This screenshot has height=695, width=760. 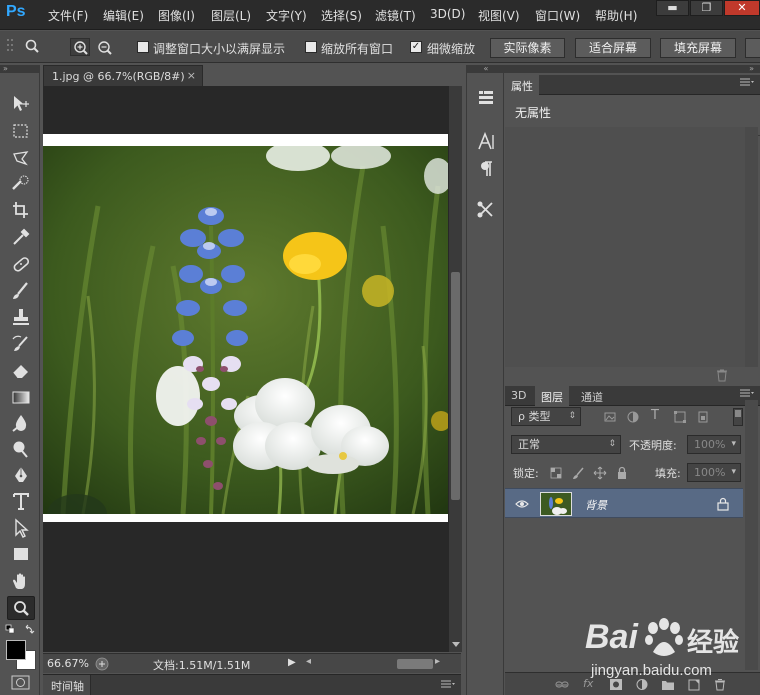 I want to click on lock-all-icon, so click(x=622, y=473).